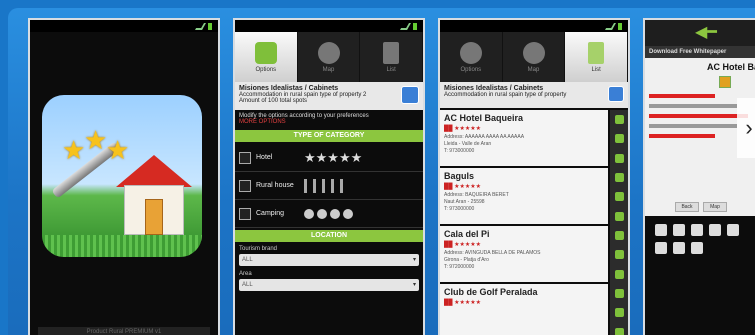 The height and width of the screenshot is (335, 755). What do you see at coordinates (464, 202) in the screenshot?
I see `hotel-address: Naut Aran - 25598` at bounding box center [464, 202].